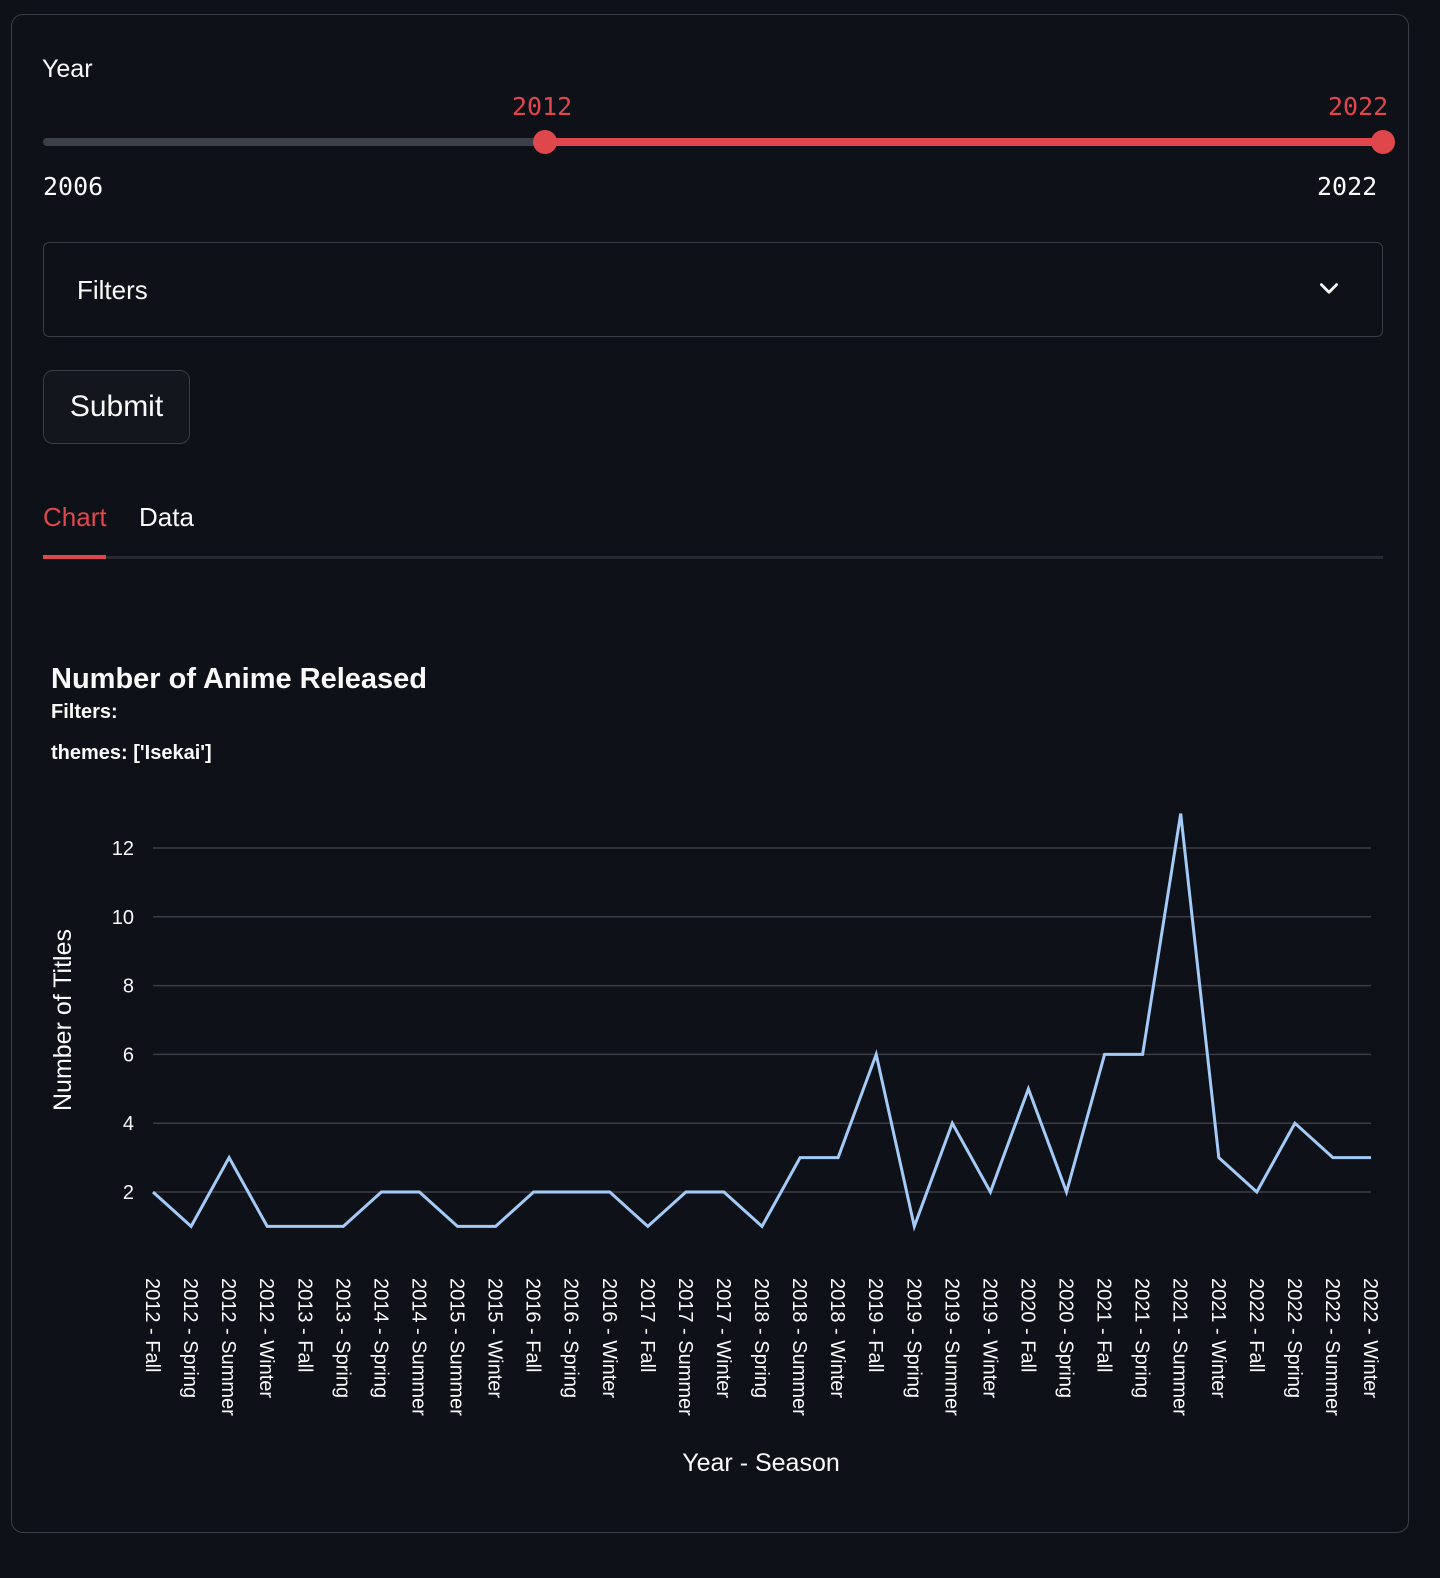  I want to click on x-tick-label: 2019 - Fall, so click(875, 1325).